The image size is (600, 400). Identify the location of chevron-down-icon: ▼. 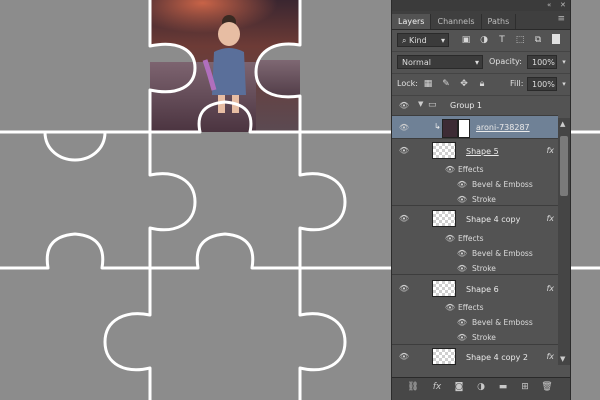
(420, 104).